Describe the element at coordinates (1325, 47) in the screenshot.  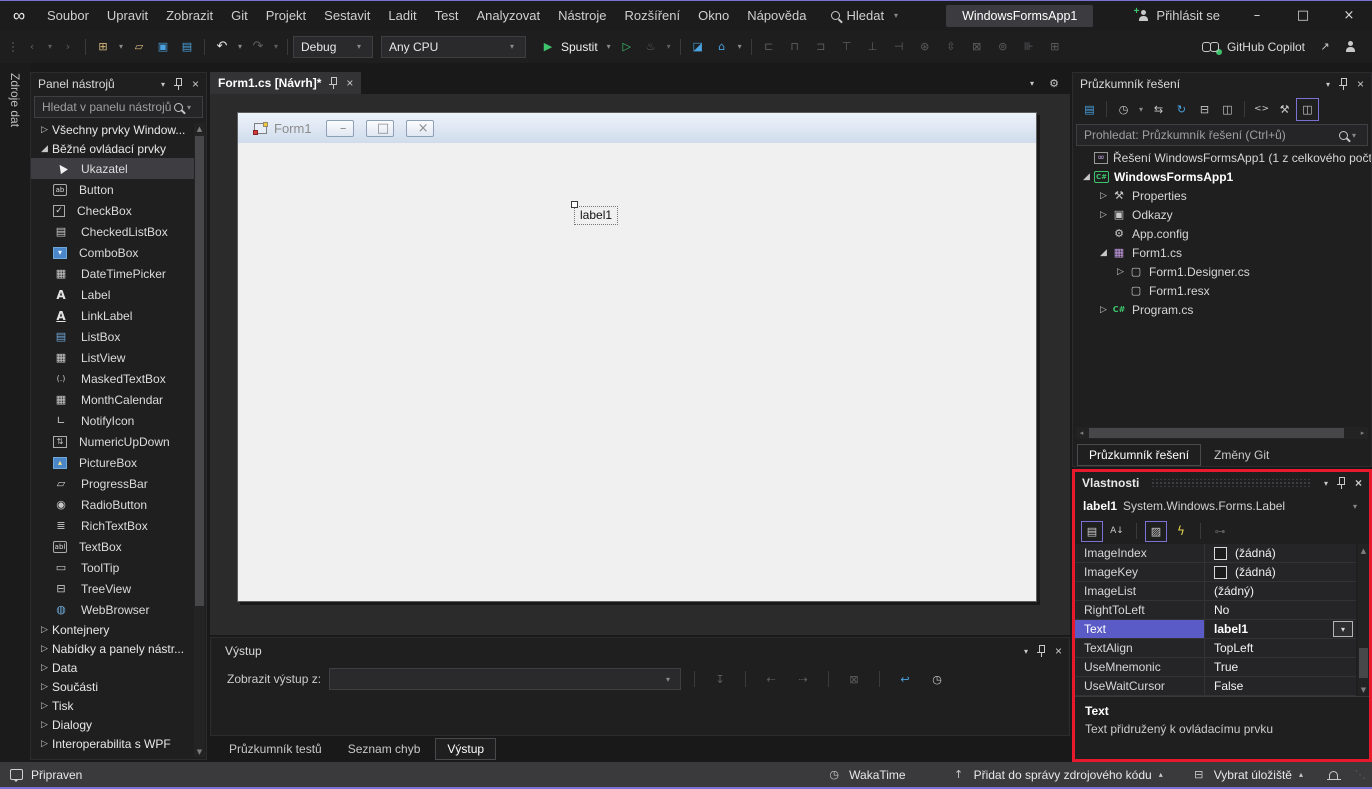
I see `share-icon: ↗` at that location.